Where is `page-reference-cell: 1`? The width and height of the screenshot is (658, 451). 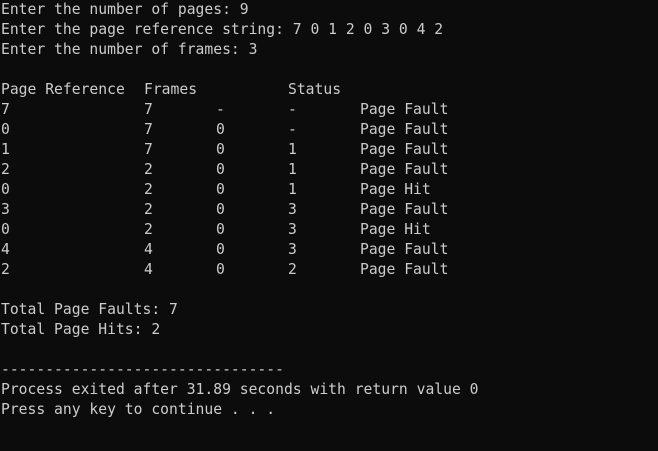
page-reference-cell: 1 is located at coordinates (5, 149).